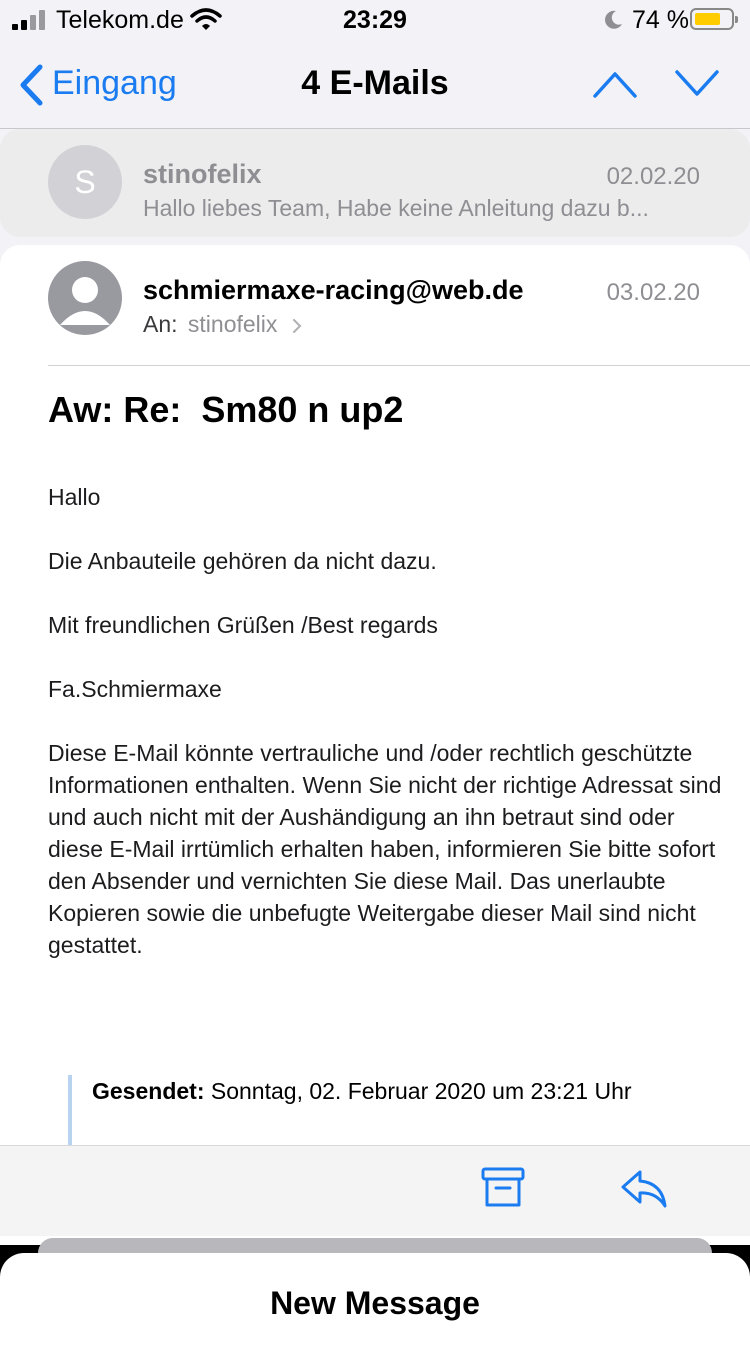 The height and width of the screenshot is (1353, 750). What do you see at coordinates (297, 326) in the screenshot?
I see `chevron-right-icon` at bounding box center [297, 326].